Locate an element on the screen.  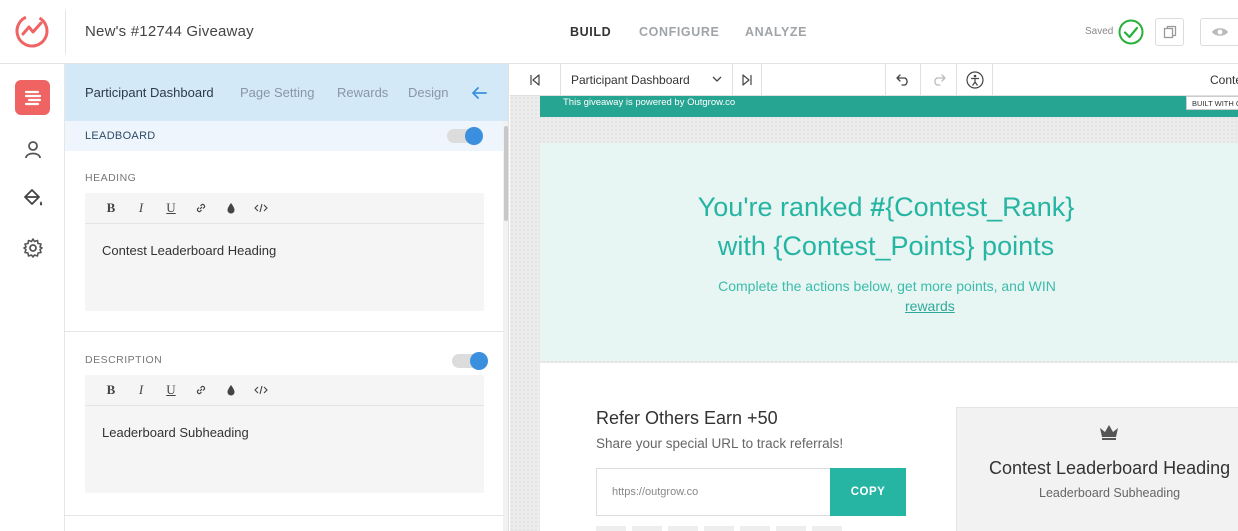
paint-bucket-icon is located at coordinates (32, 196).